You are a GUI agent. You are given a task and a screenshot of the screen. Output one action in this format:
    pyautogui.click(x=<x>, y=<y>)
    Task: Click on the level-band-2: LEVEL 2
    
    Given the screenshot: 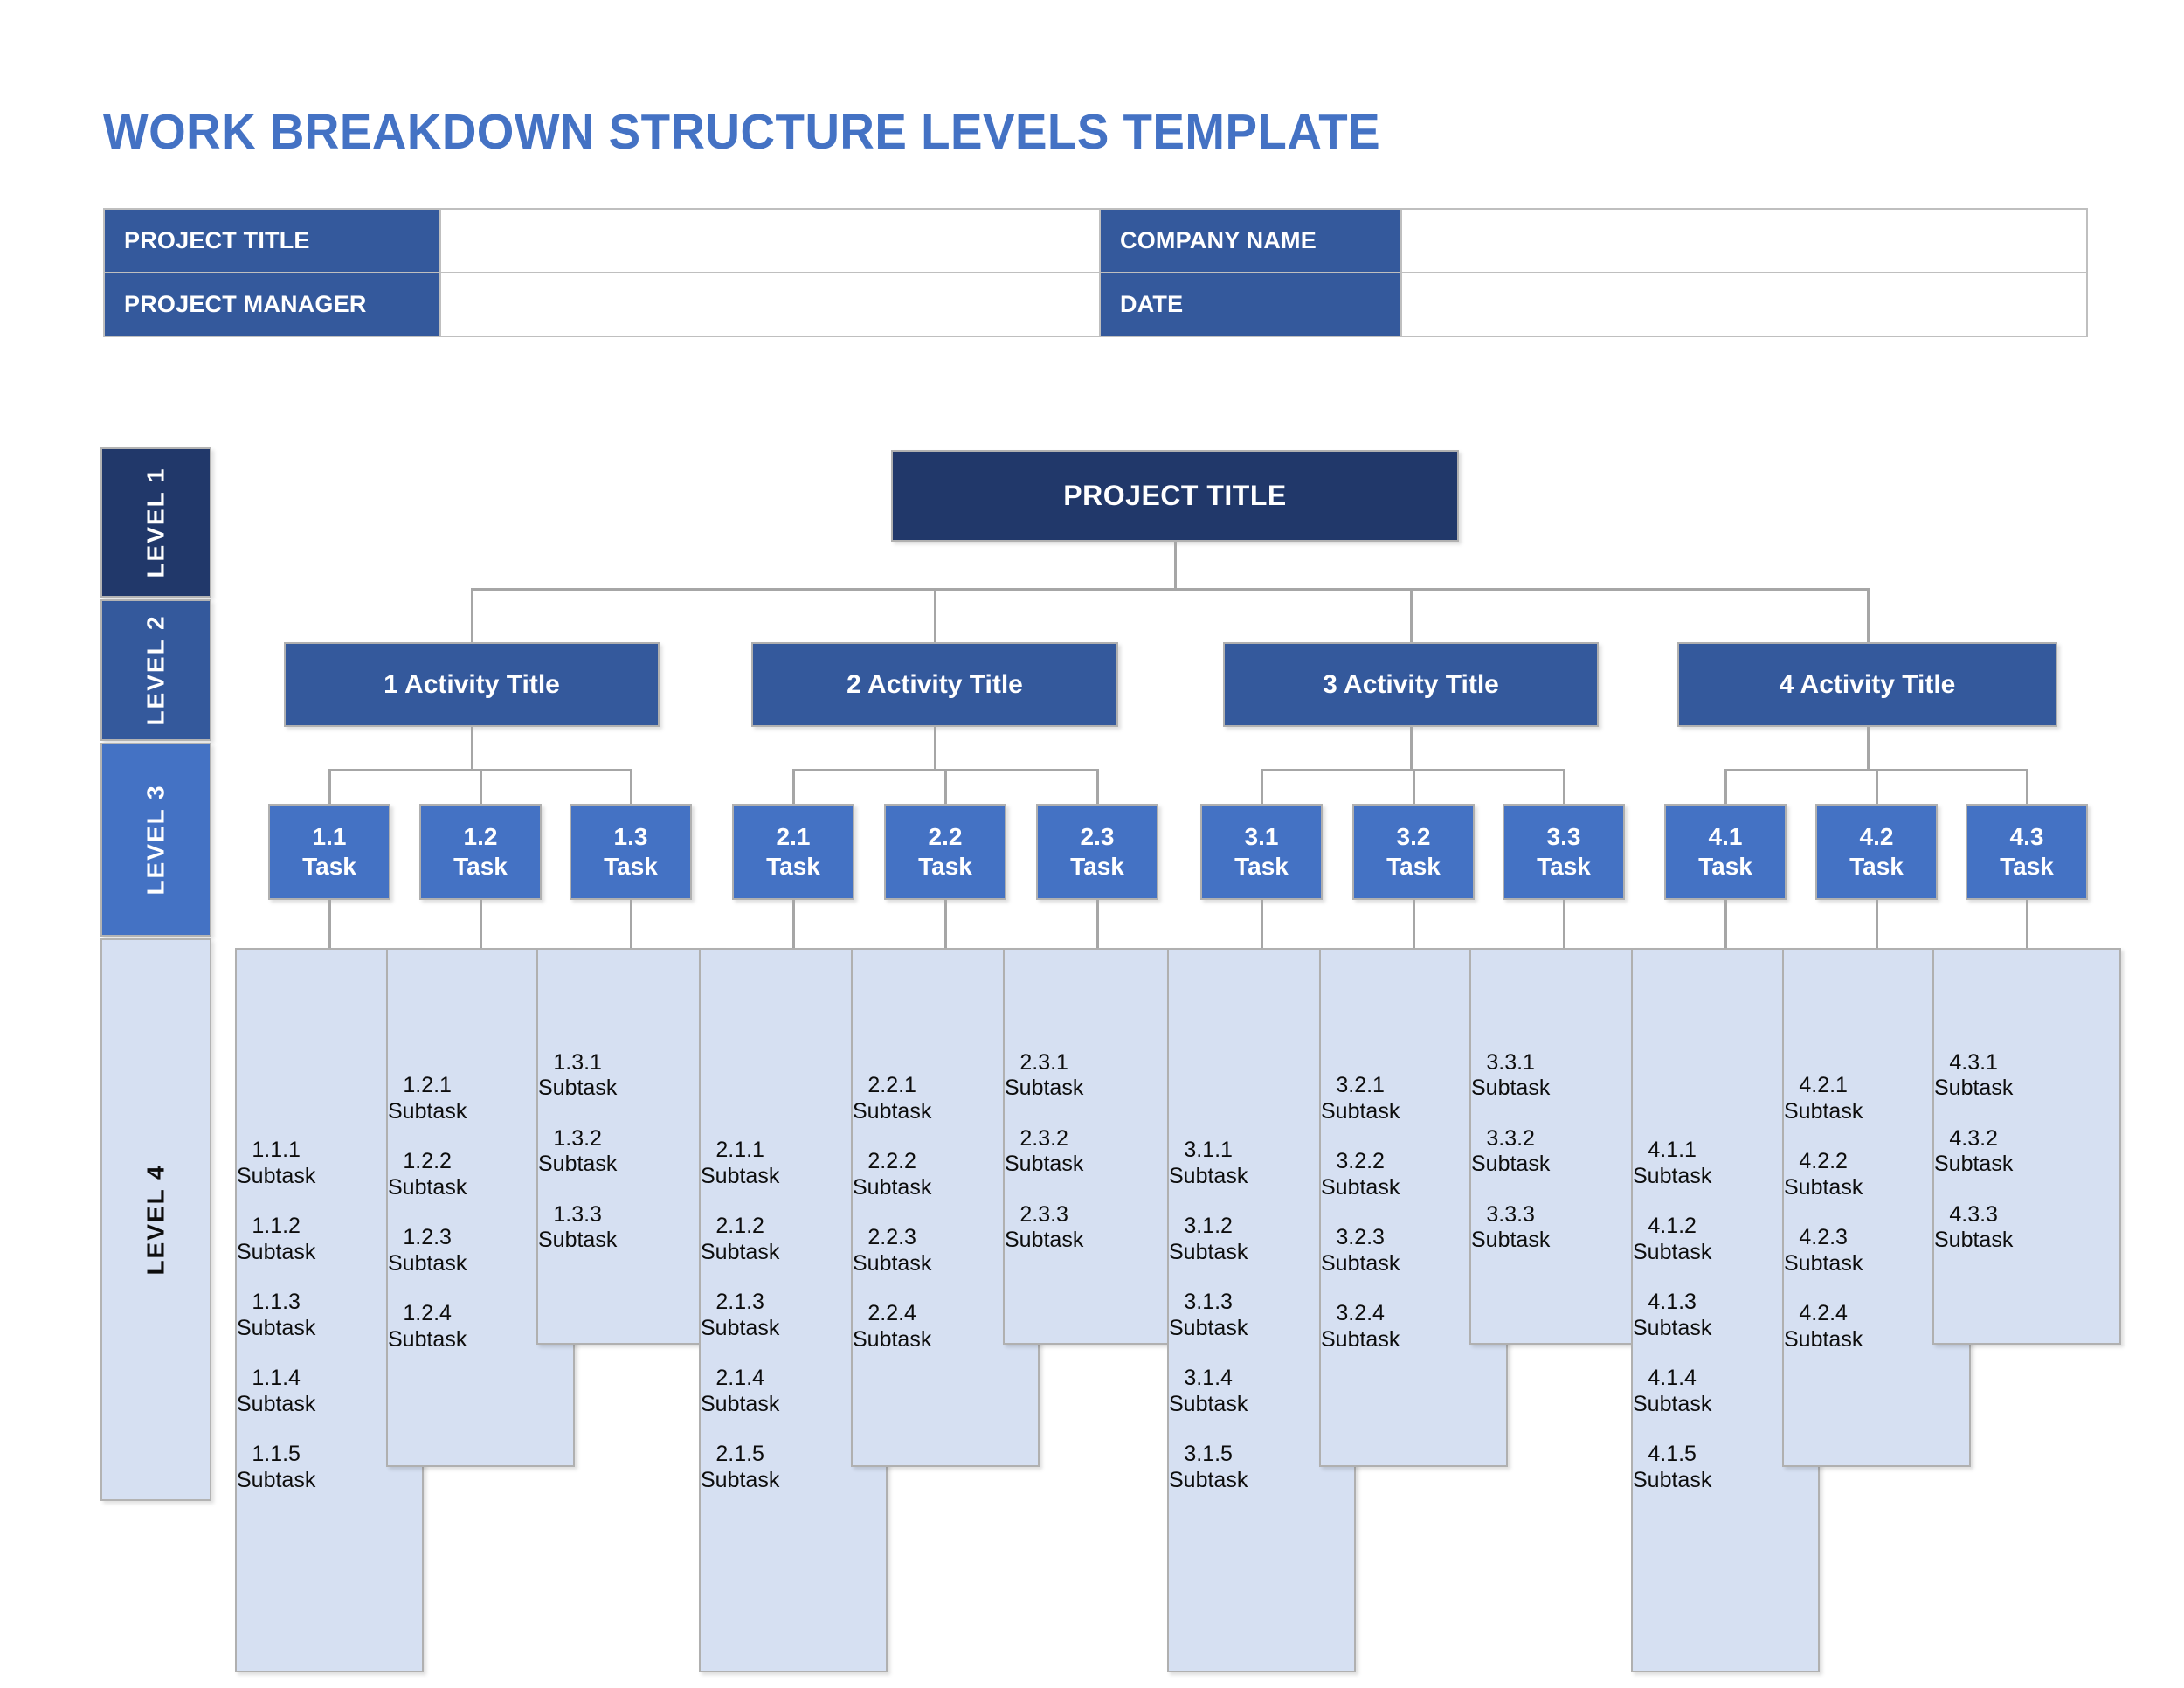 What is the action you would take?
    pyautogui.click(x=155, y=670)
    